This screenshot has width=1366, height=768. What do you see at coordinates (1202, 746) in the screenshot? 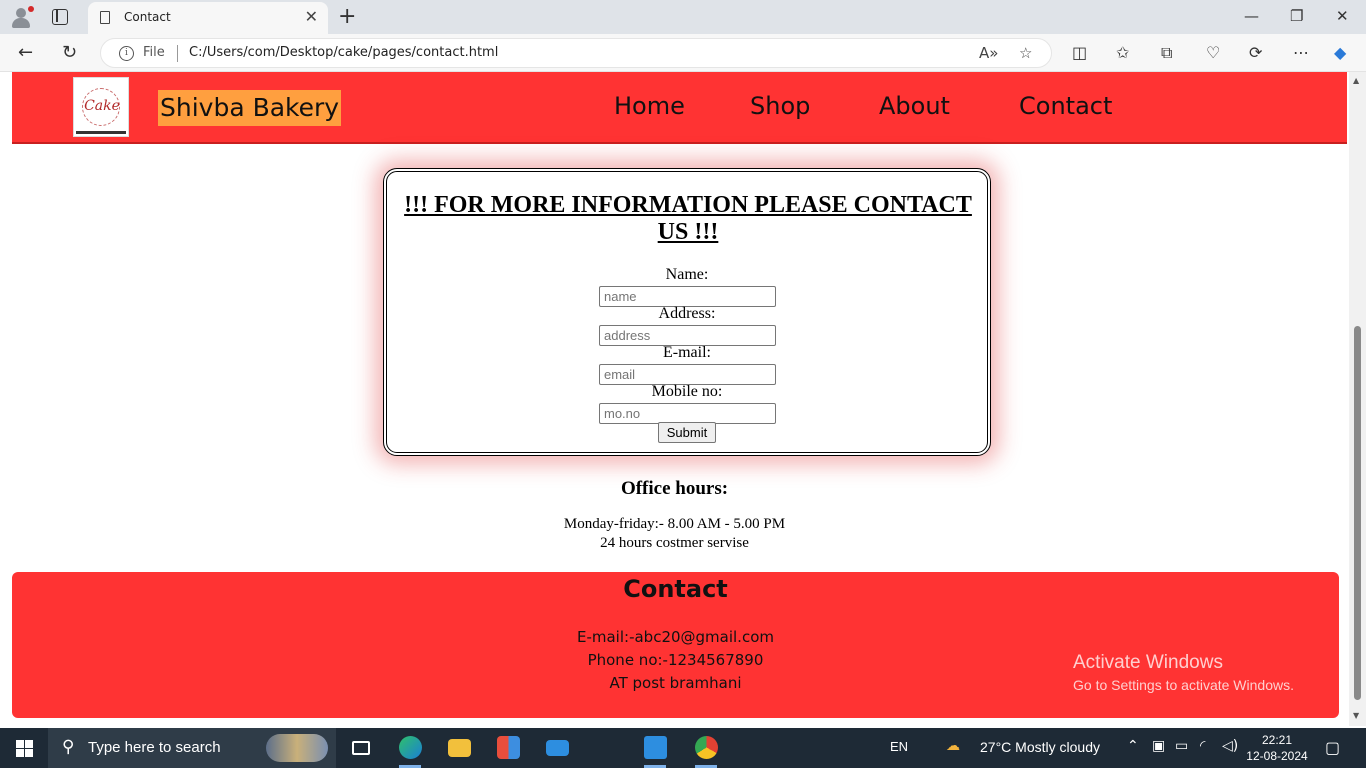
I see `wifi-icon: ◜` at bounding box center [1202, 746].